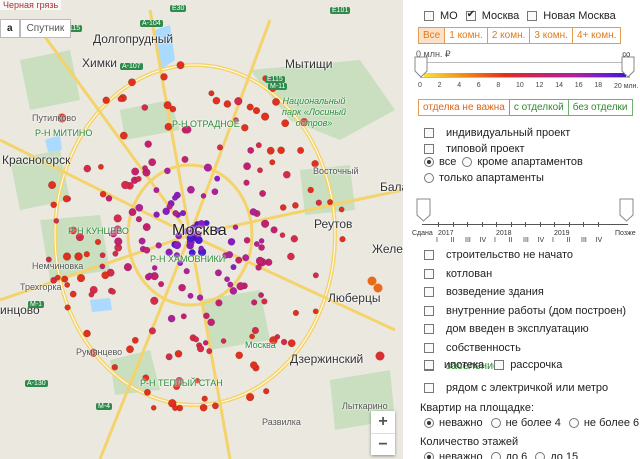  What do you see at coordinates (573, 423) in the screenshot?
I see `per-floor-6-radio` at bounding box center [573, 423].